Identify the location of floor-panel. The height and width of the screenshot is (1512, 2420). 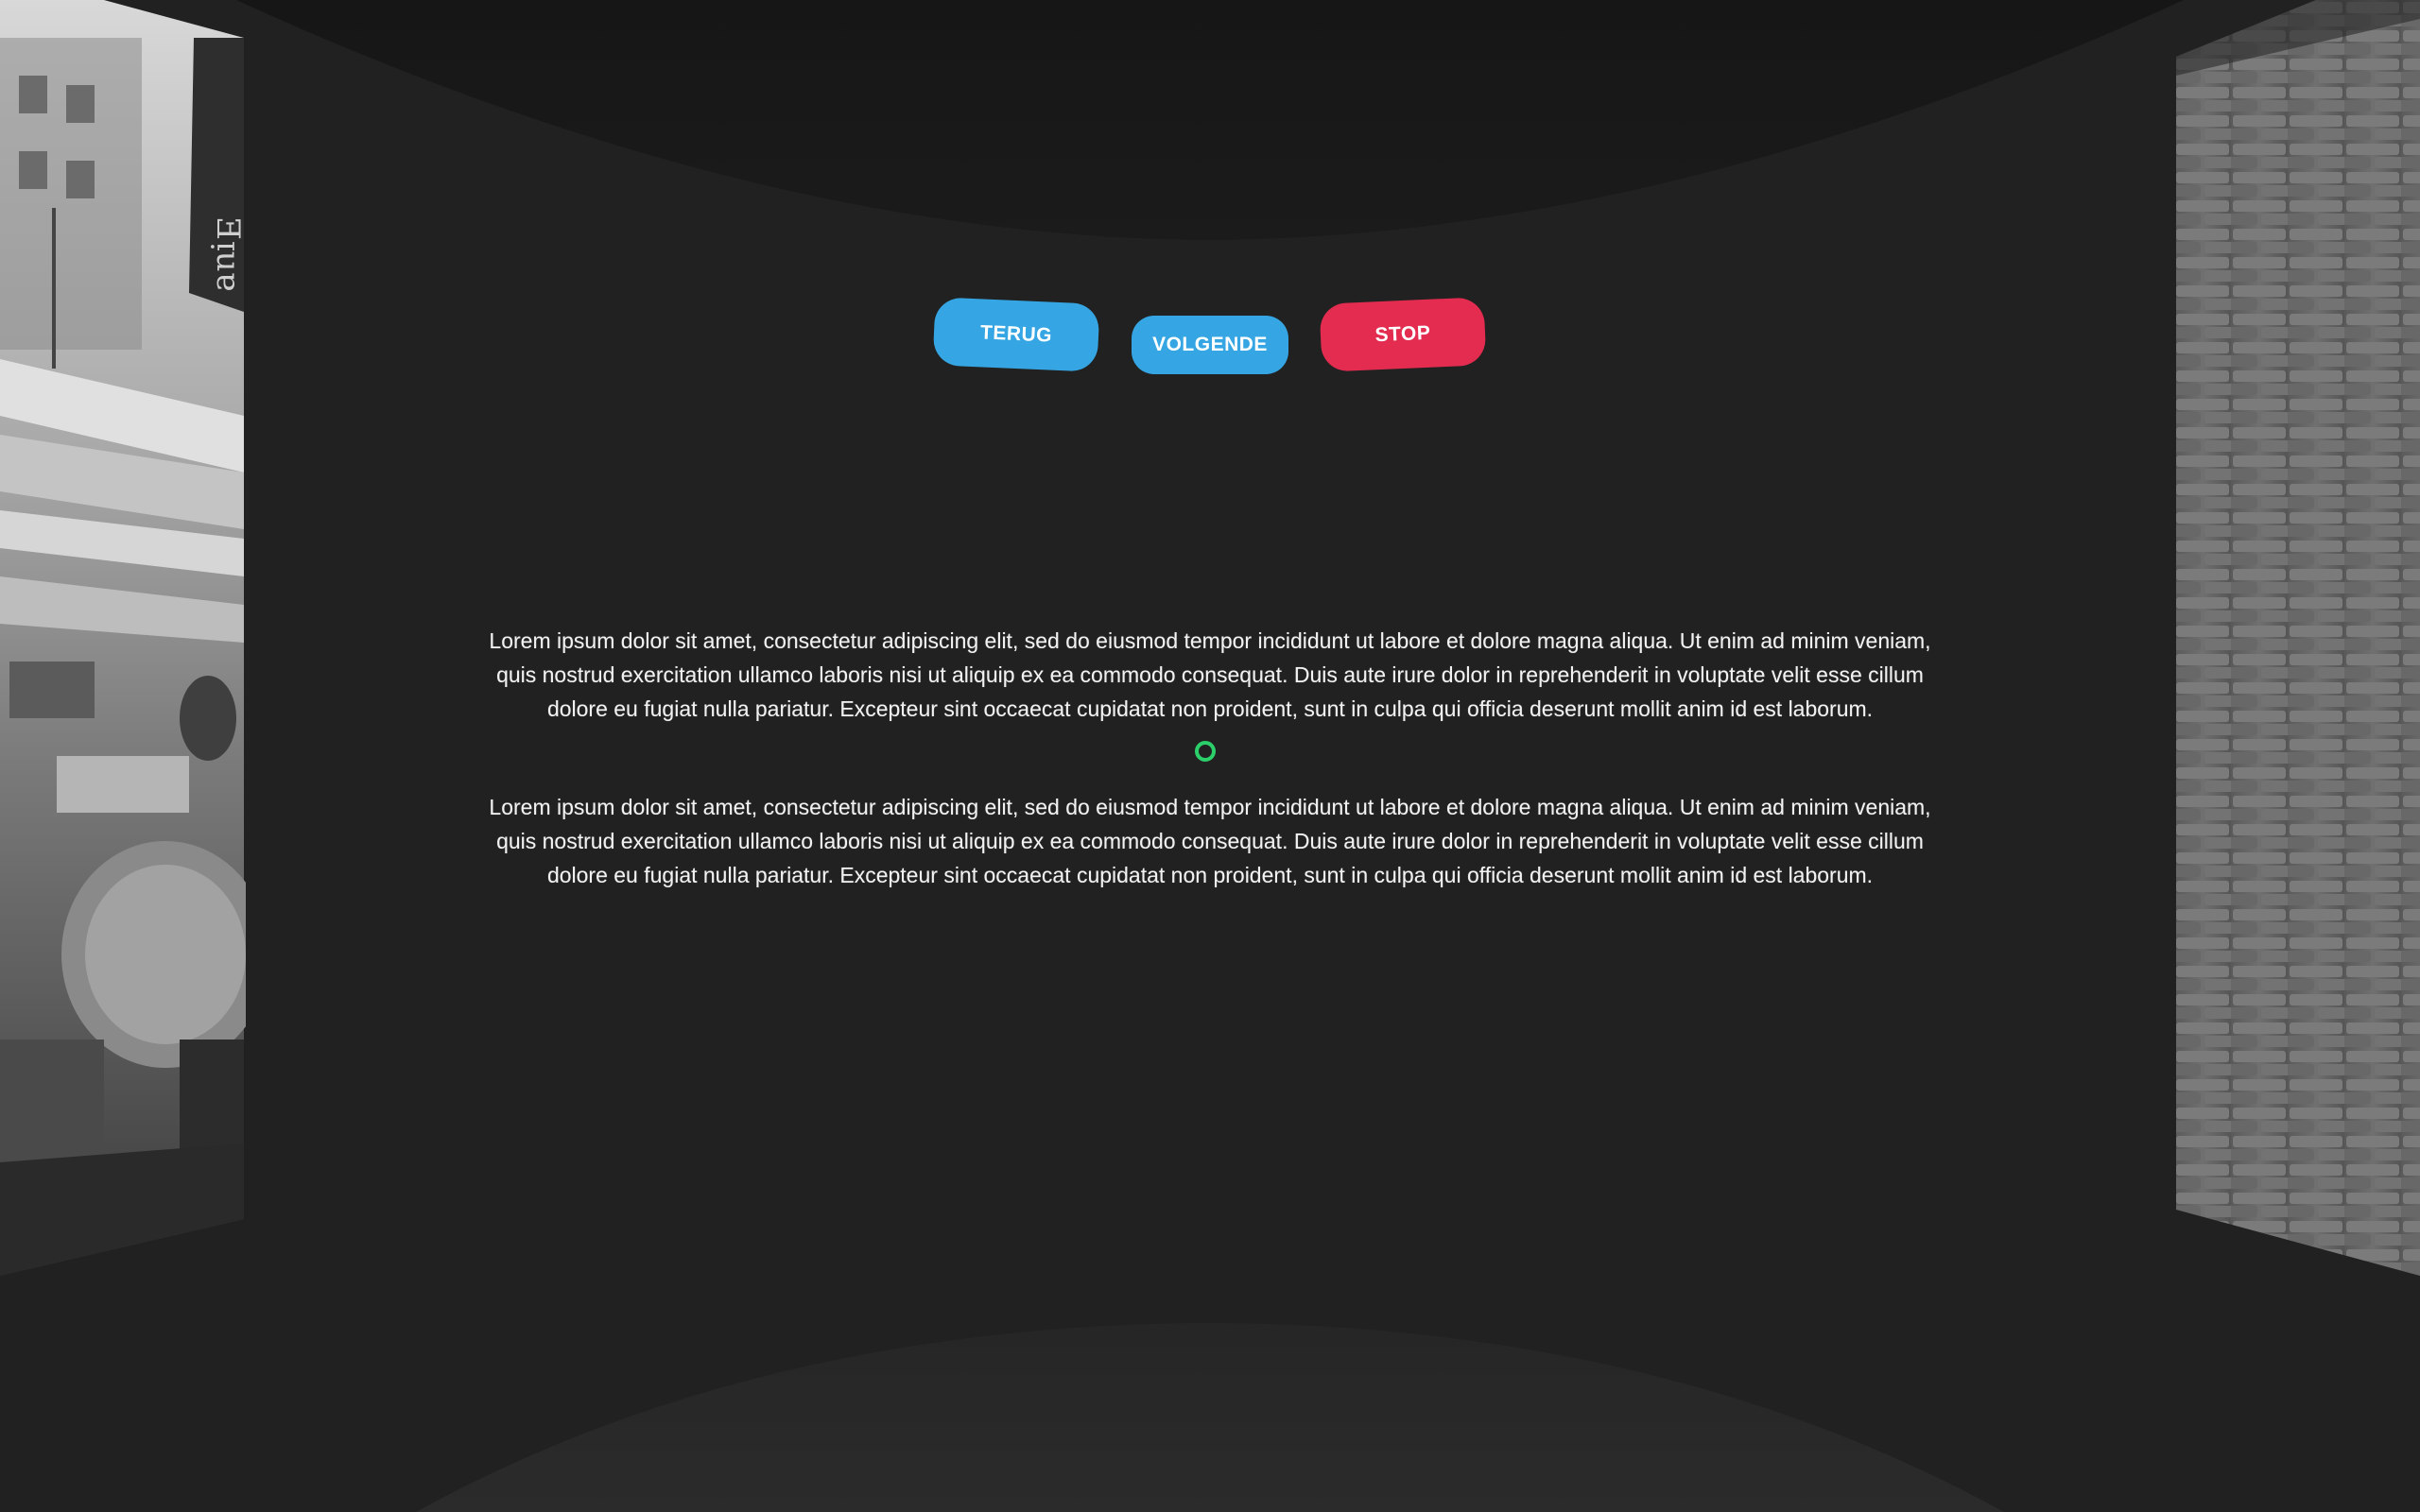
(1210, 1417).